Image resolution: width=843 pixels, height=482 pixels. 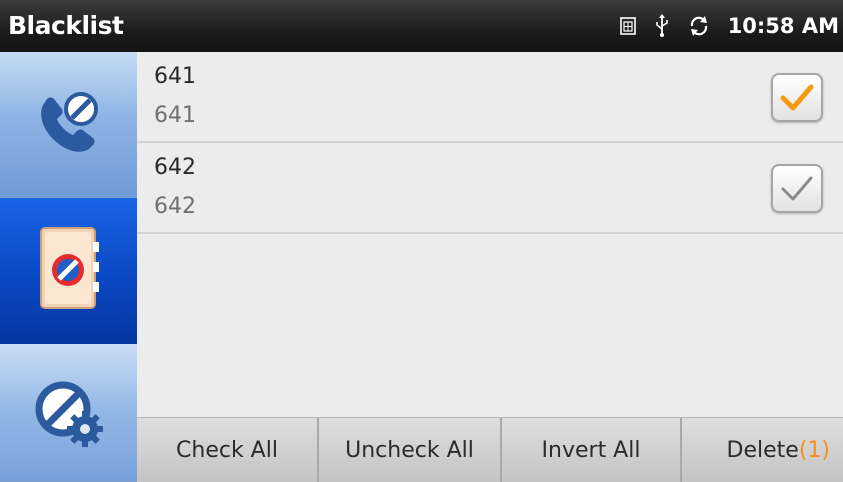 What do you see at coordinates (814, 450) in the screenshot?
I see `delete-count: (1)` at bounding box center [814, 450].